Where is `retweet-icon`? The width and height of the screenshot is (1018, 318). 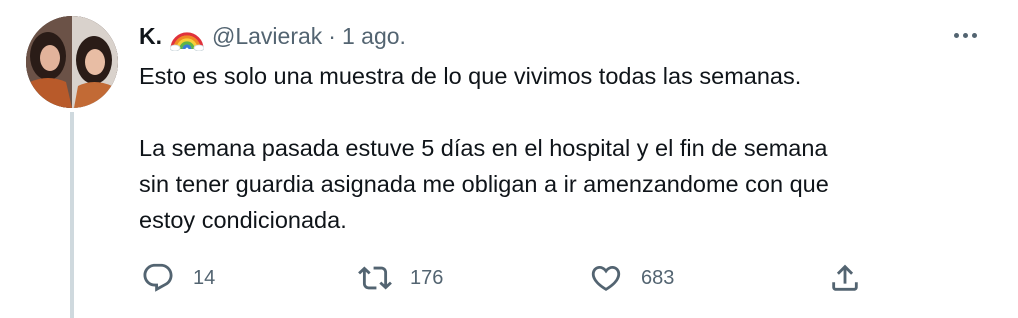 retweet-icon is located at coordinates (375, 278).